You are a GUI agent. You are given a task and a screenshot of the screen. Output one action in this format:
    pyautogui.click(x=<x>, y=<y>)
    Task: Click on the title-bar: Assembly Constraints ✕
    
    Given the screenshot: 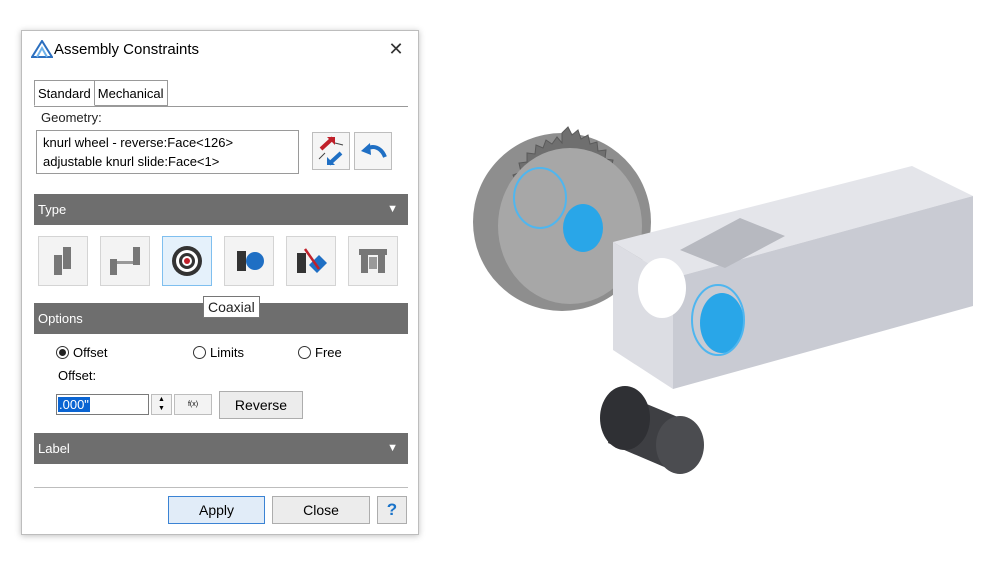 What is the action you would take?
    pyautogui.click(x=220, y=50)
    